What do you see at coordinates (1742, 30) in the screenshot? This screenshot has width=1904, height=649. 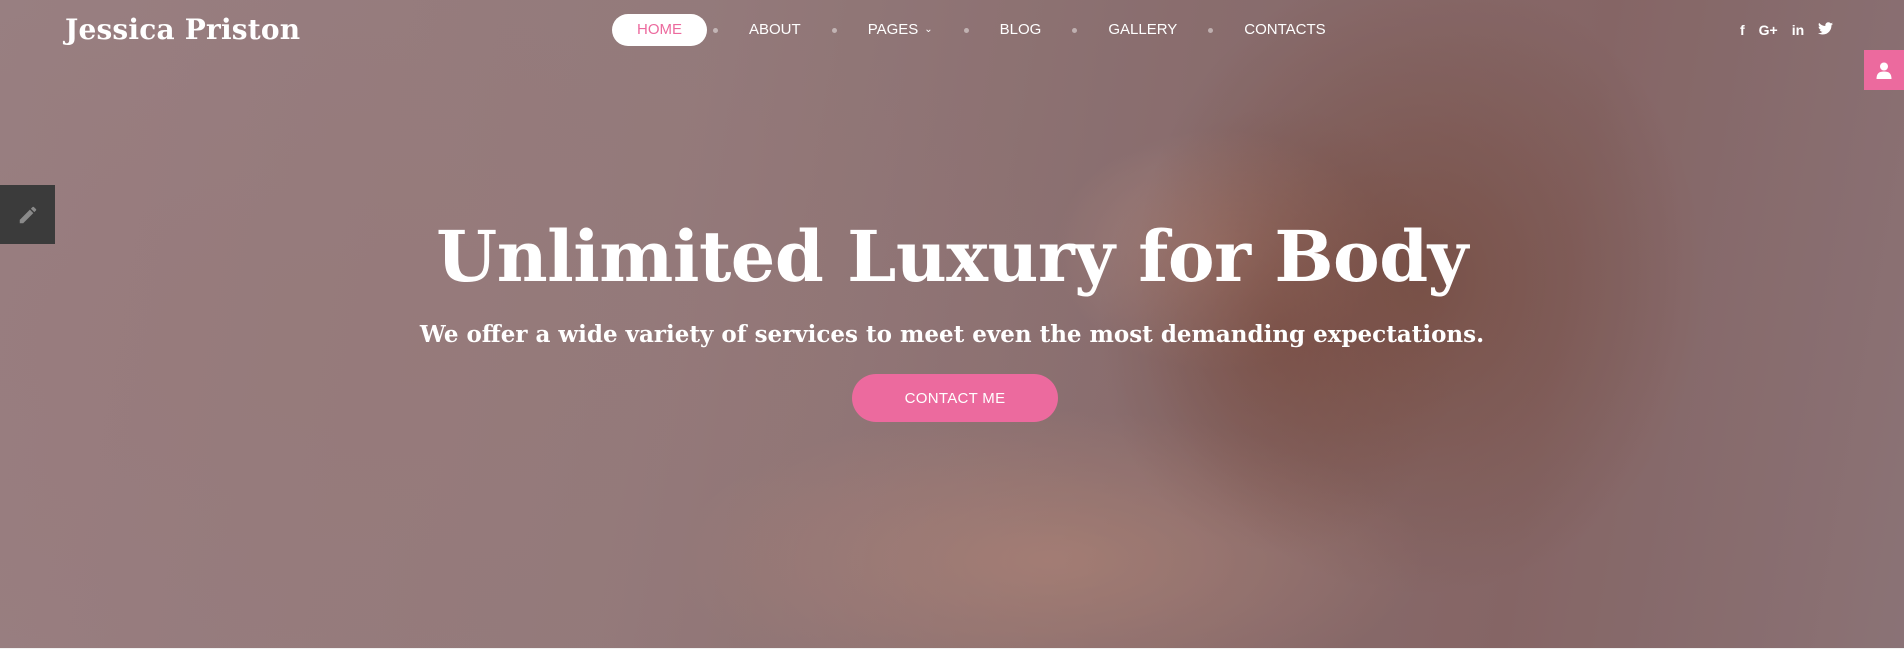 I see `facebook-icon: f` at bounding box center [1742, 30].